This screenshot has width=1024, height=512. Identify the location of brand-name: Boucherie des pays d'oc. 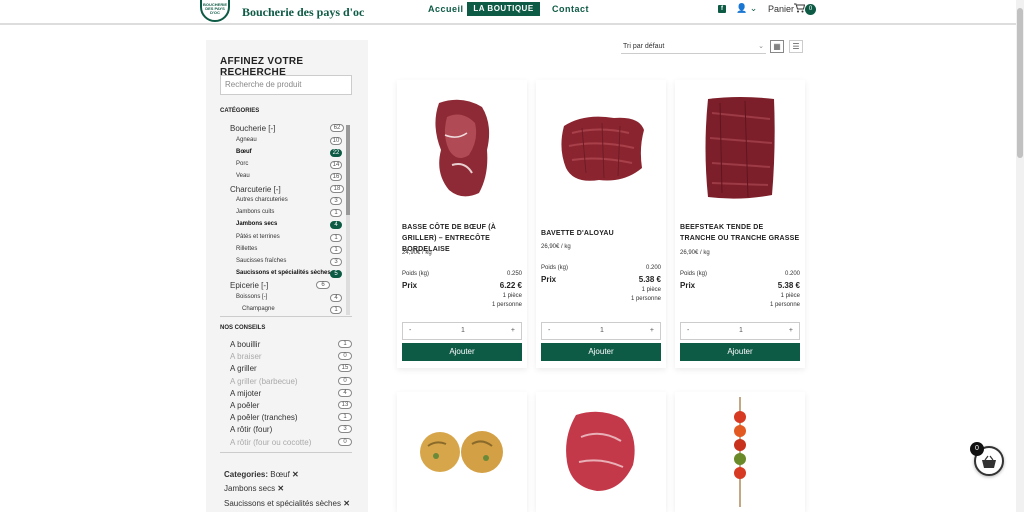
(303, 12).